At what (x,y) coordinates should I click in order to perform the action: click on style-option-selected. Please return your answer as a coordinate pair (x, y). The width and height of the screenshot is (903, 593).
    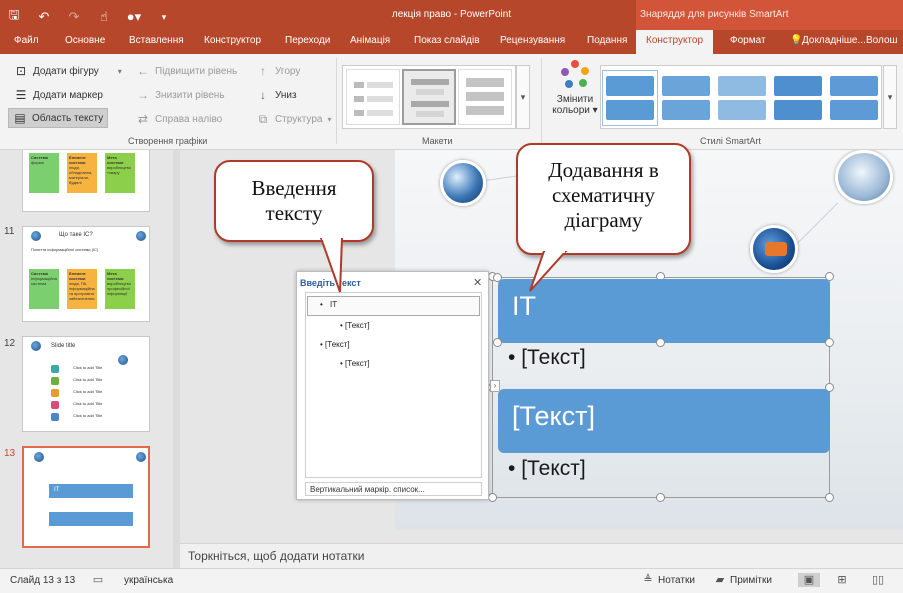
    Looking at the image, I should click on (630, 98).